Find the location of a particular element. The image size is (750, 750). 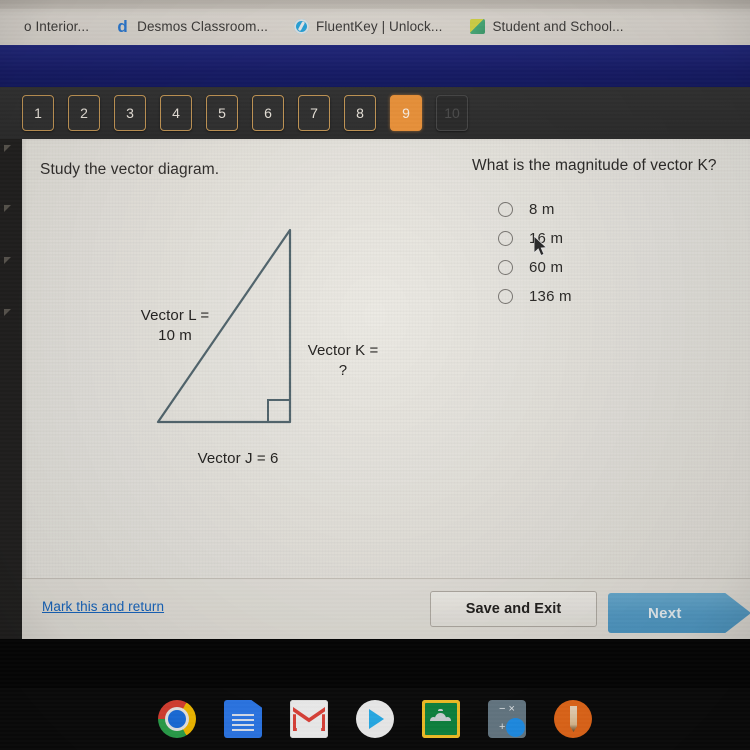

choice-label: 60 m is located at coordinates (546, 267).